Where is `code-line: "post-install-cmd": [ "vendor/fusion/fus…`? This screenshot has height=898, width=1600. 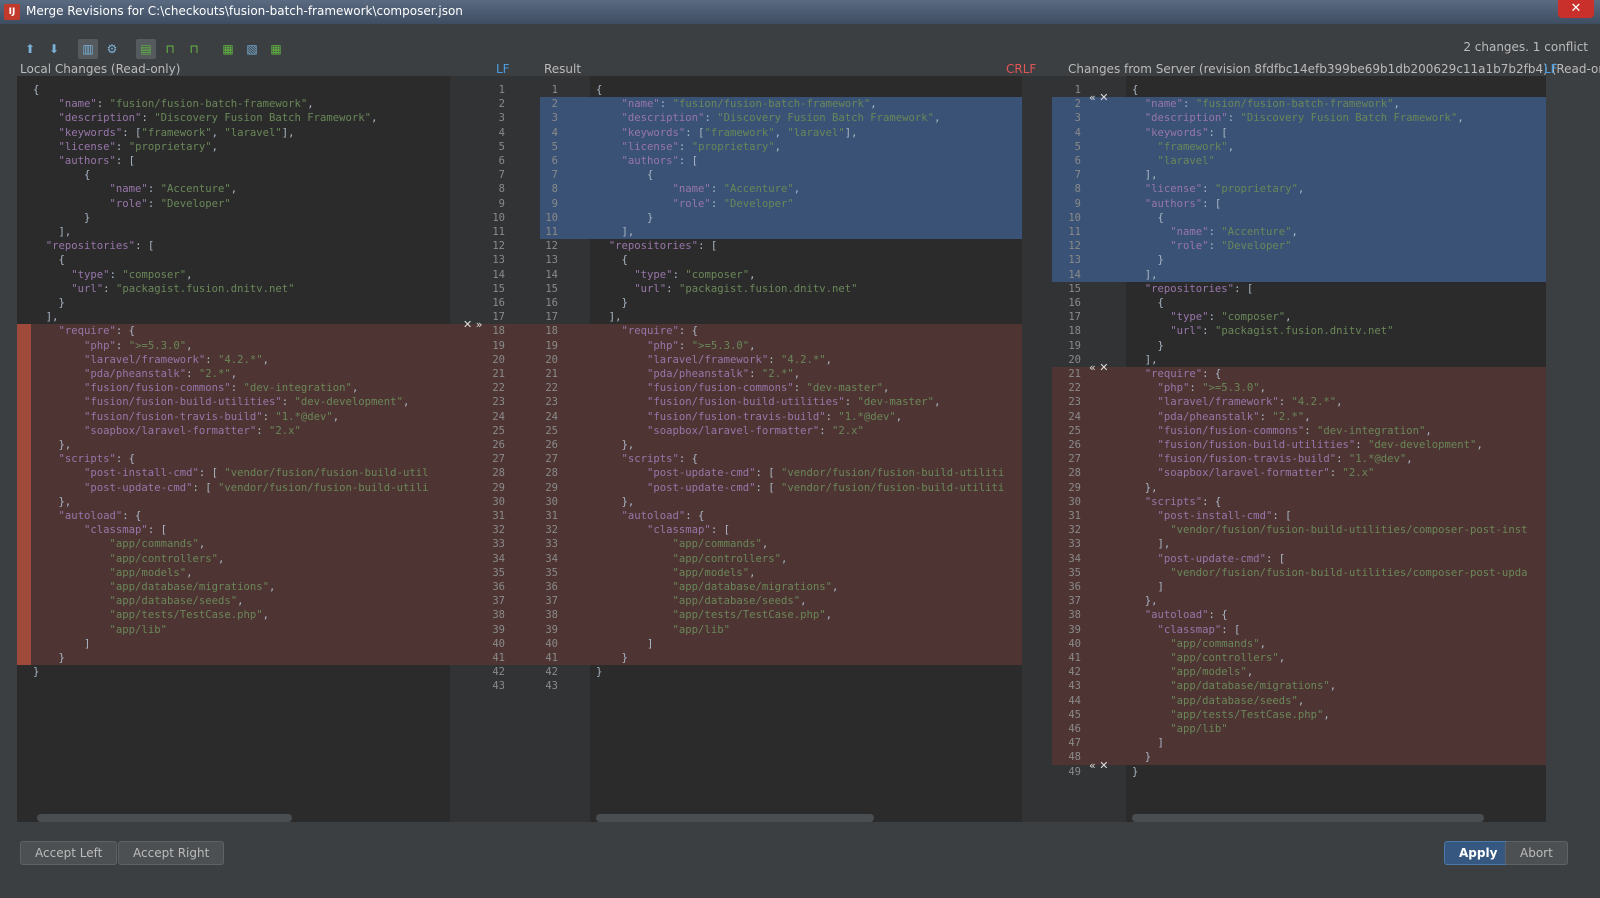
code-line: "post-install-cmd": [ "vendor/fusion/fus… is located at coordinates (233, 473).